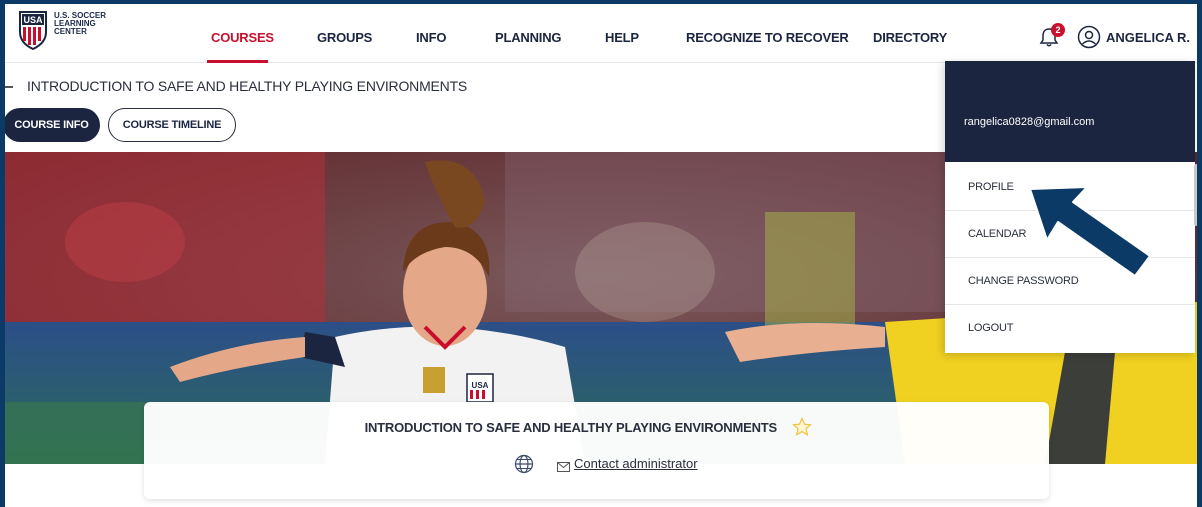 This screenshot has height=507, width=1202. What do you see at coordinates (431, 37) in the screenshot?
I see `nav-info: INFO` at bounding box center [431, 37].